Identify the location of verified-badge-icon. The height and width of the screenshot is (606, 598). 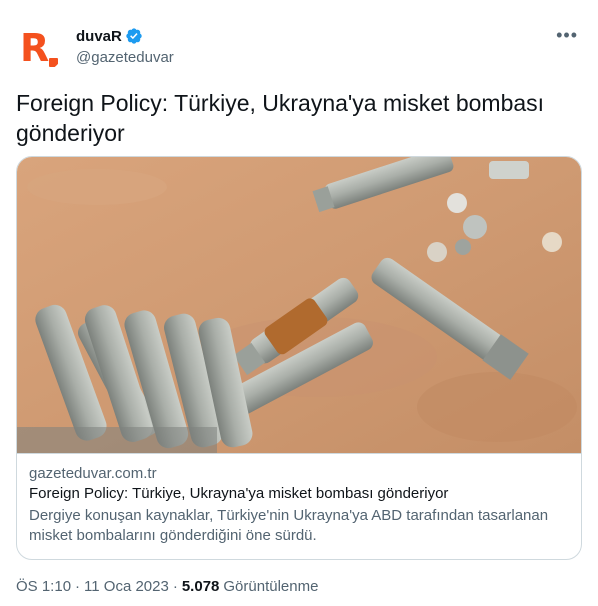
(134, 36).